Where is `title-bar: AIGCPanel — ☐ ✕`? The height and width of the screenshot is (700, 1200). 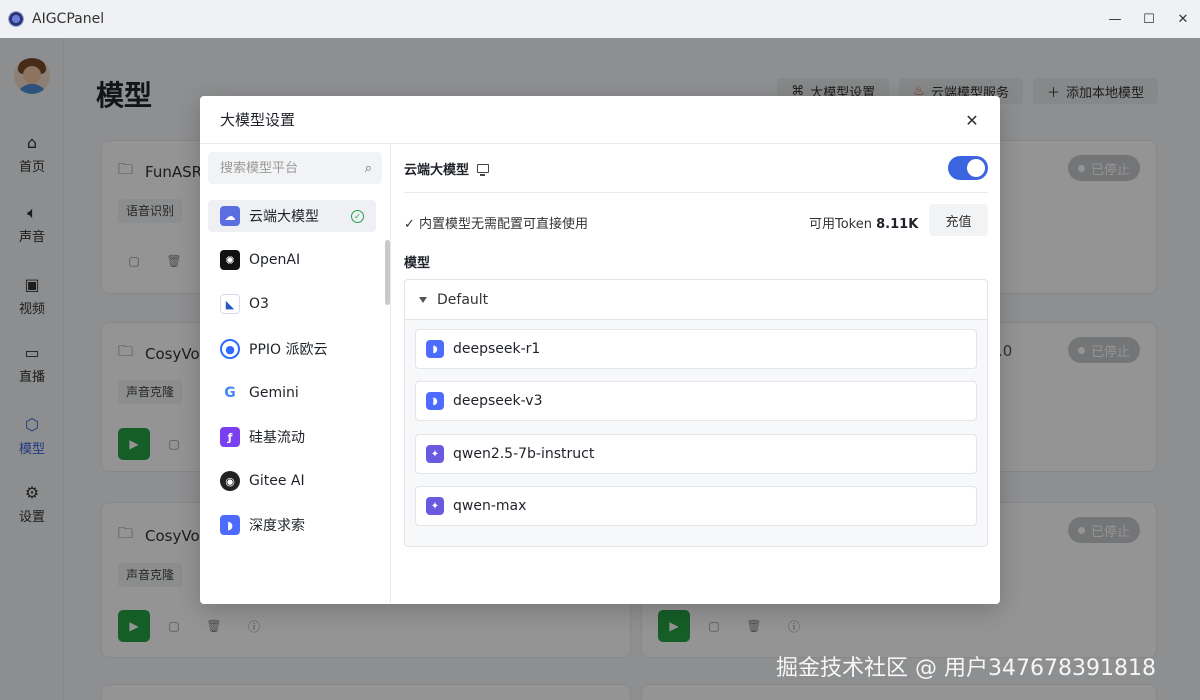 title-bar: AIGCPanel — ☐ ✕ is located at coordinates (600, 19).